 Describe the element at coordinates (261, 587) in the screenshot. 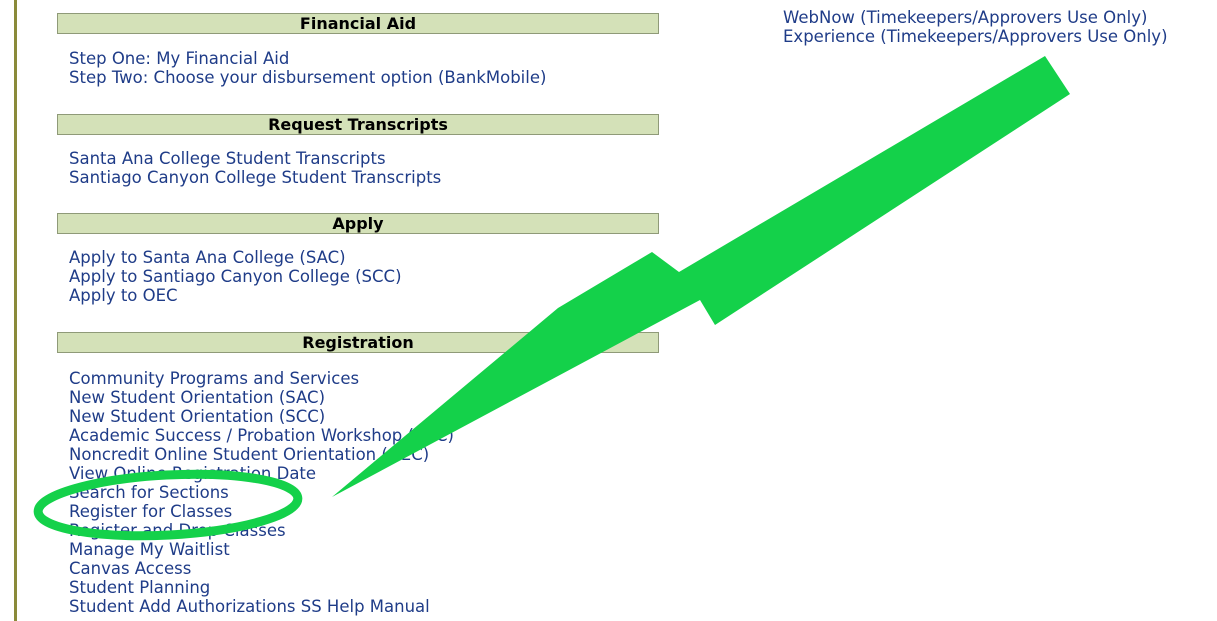

I see `link-student-planning: Student Planning` at that location.